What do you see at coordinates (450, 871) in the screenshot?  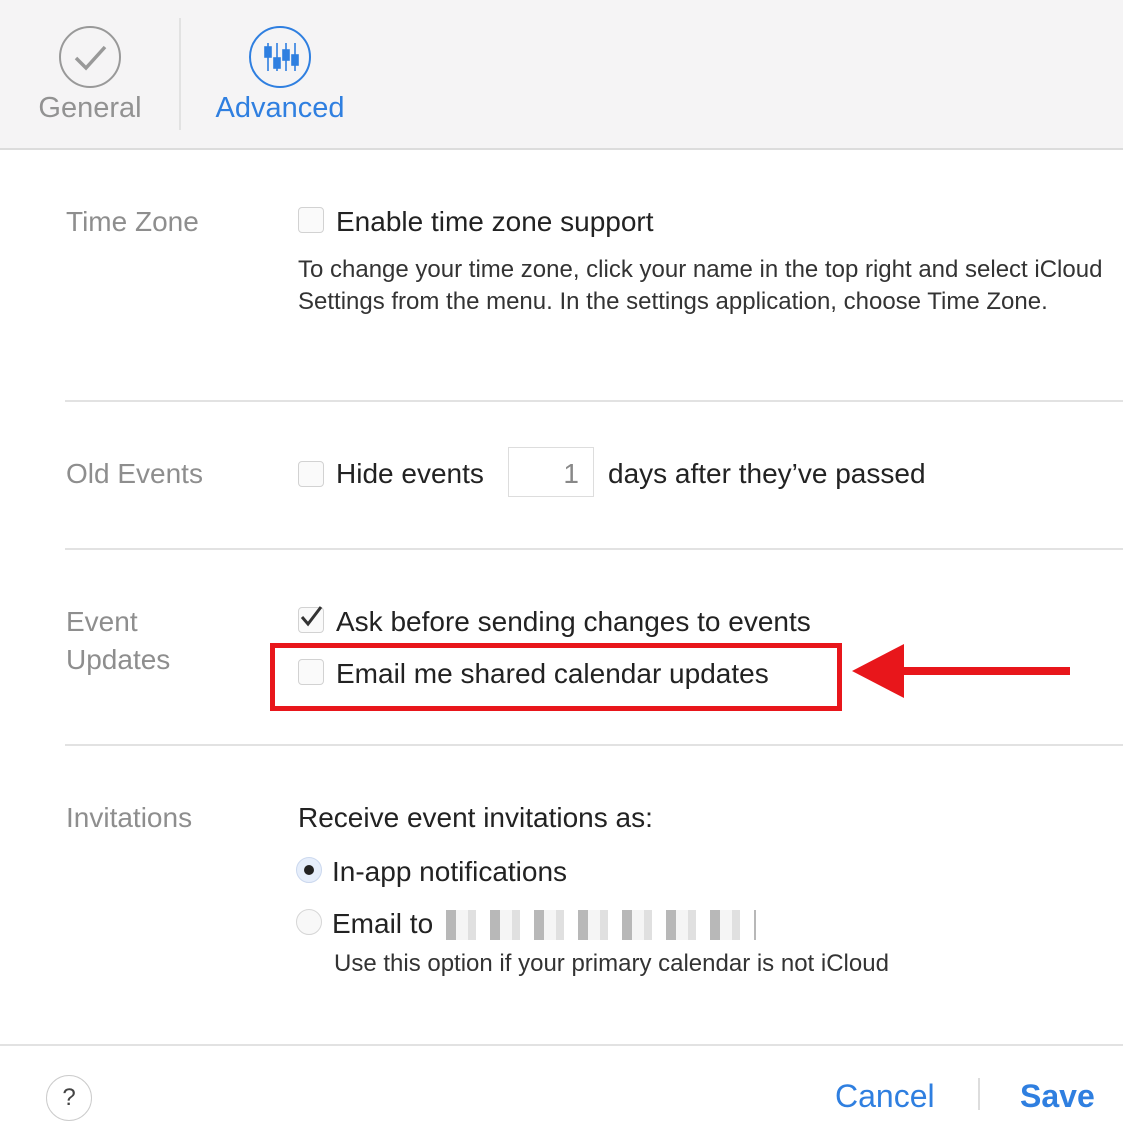 I see `in-app-label: In-app notifications` at bounding box center [450, 871].